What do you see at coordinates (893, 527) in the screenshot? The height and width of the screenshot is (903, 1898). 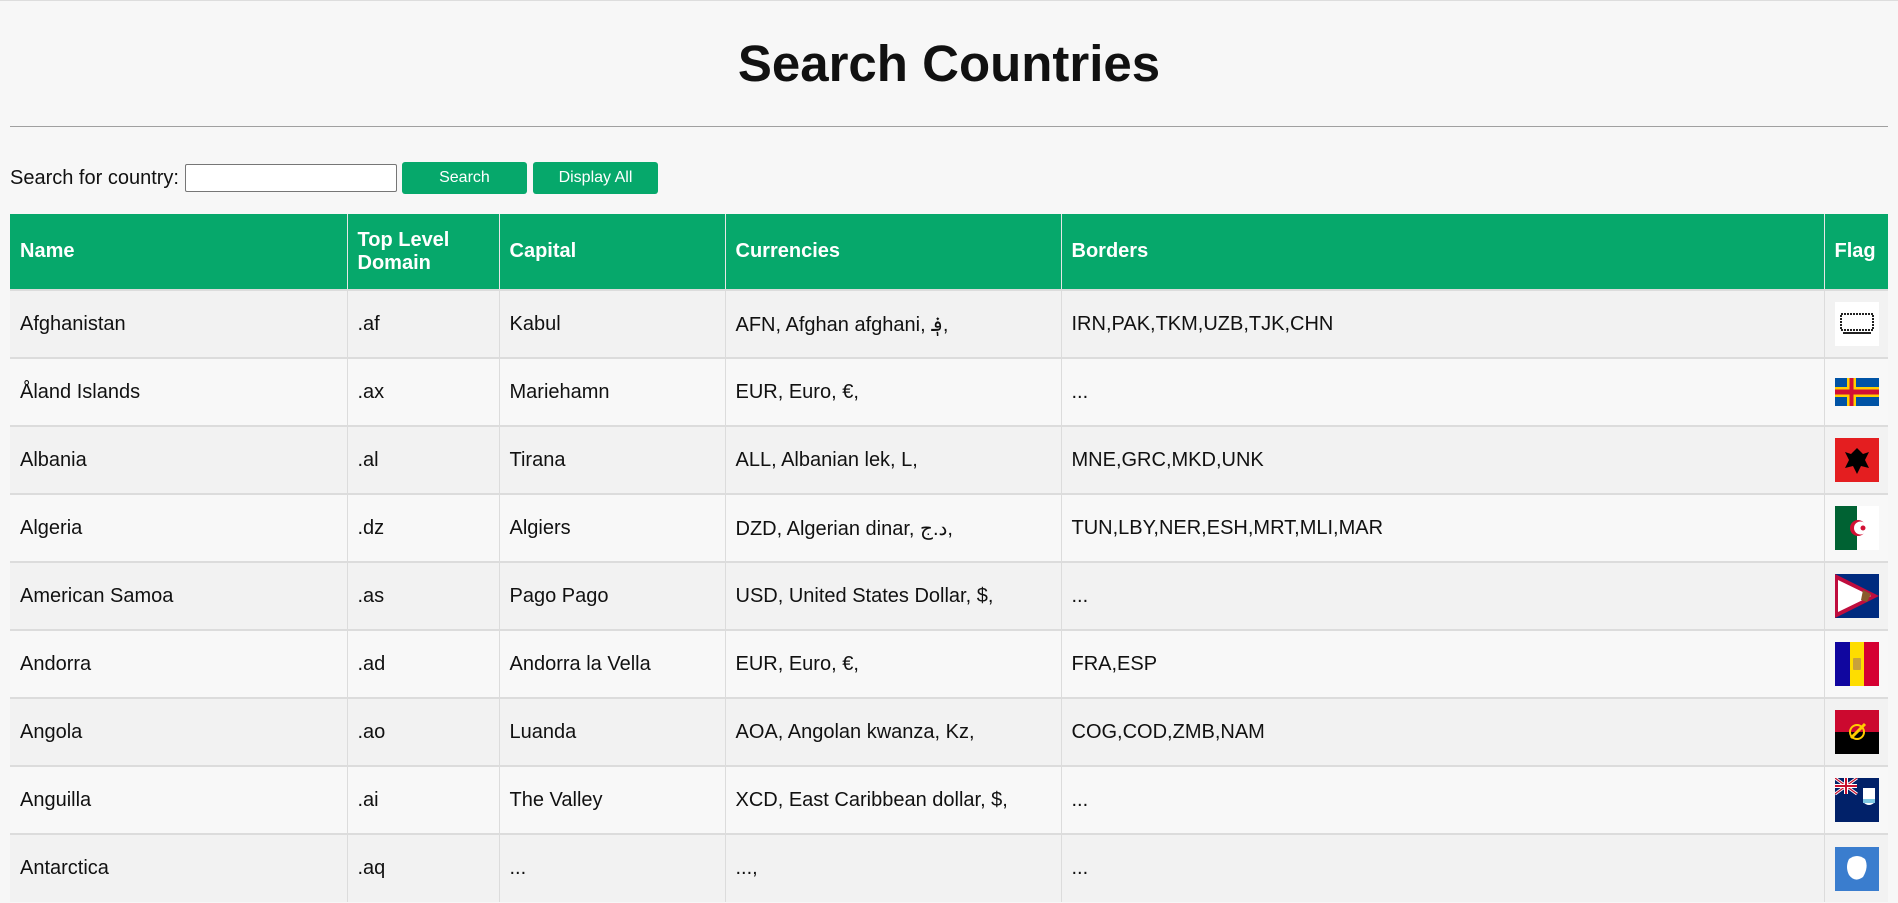 I see `cell-currencies: DZD, Algerian dinar, د.ج,` at bounding box center [893, 527].